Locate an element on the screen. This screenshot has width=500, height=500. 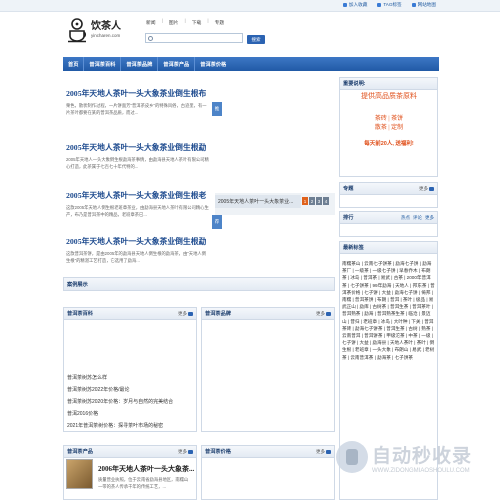
article-title: 2005年天地人茶叶一头大象茶业倒生根老 is located at coordinates (137, 195).